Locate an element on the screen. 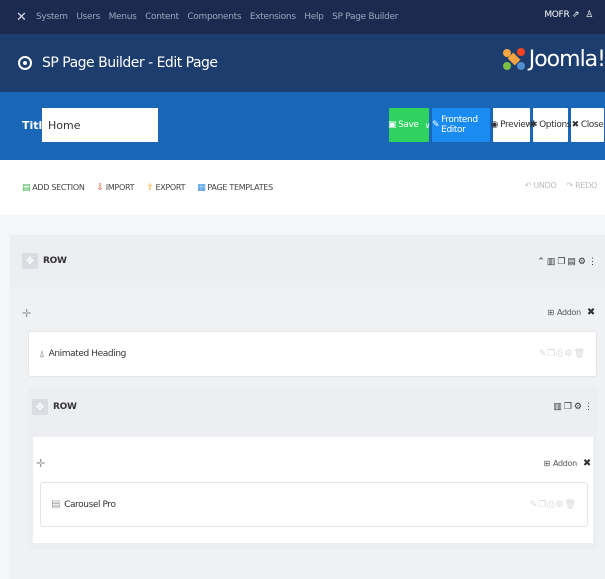 This screenshot has height=579, width=605. site-link: MOFR ⇗ is located at coordinates (561, 15).